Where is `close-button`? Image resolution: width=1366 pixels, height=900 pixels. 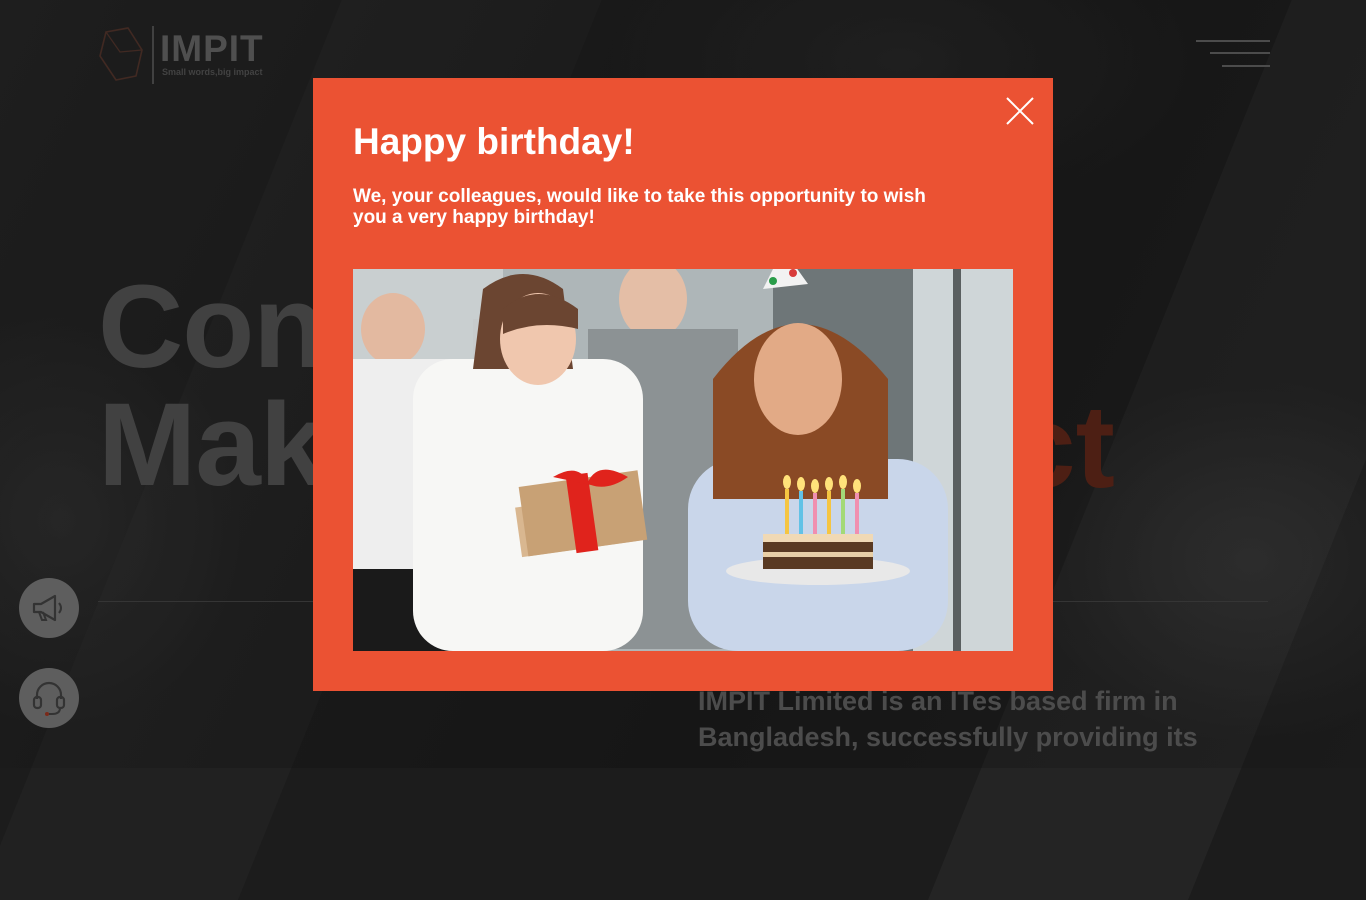 close-button is located at coordinates (1020, 111).